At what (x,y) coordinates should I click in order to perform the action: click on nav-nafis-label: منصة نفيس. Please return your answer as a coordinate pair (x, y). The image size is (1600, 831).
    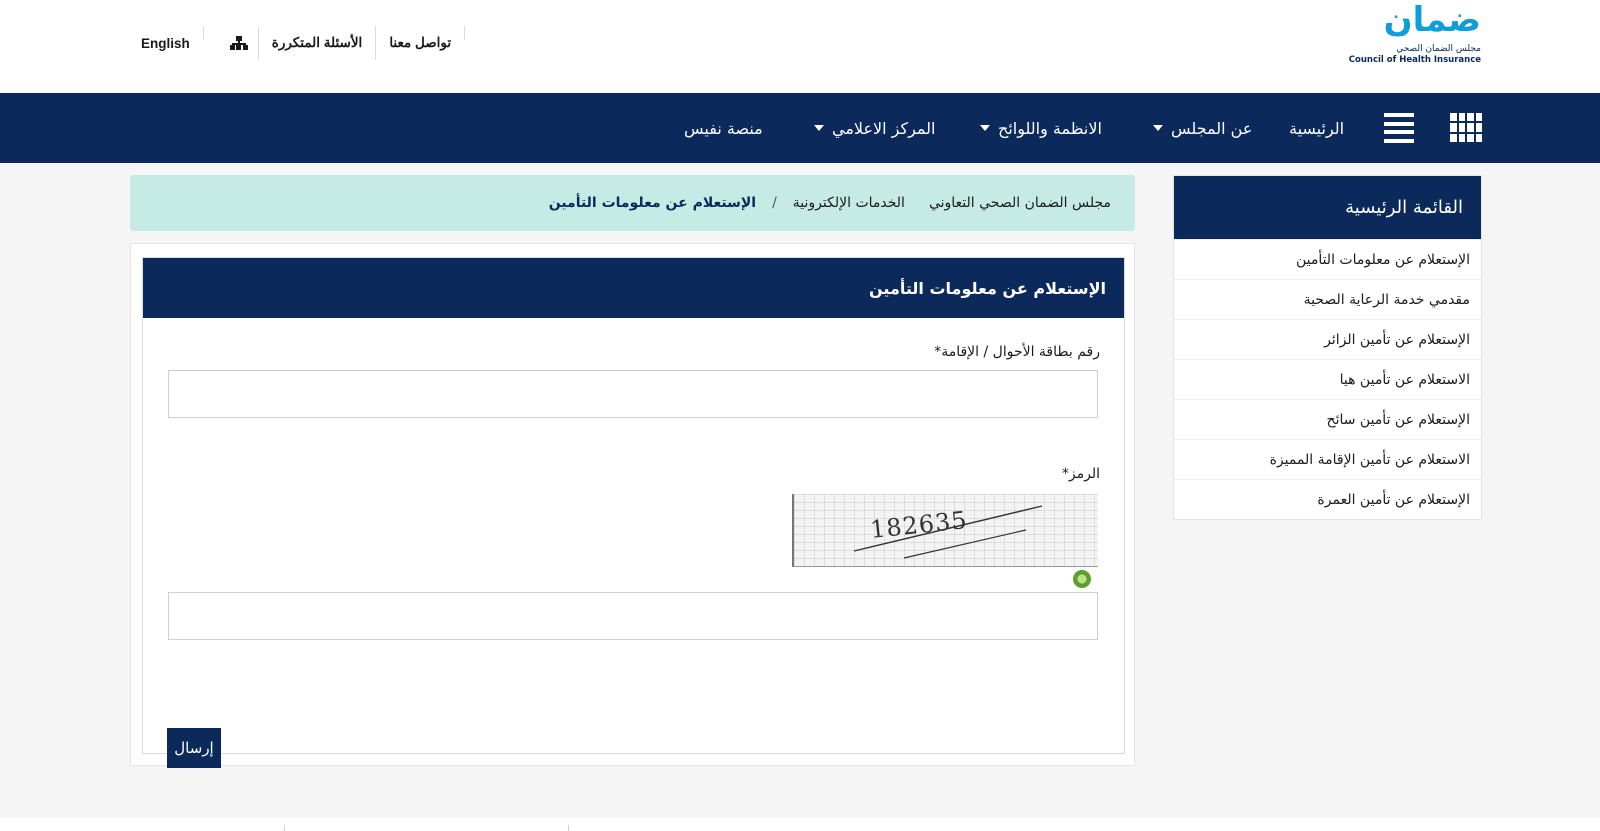
    Looking at the image, I should click on (723, 128).